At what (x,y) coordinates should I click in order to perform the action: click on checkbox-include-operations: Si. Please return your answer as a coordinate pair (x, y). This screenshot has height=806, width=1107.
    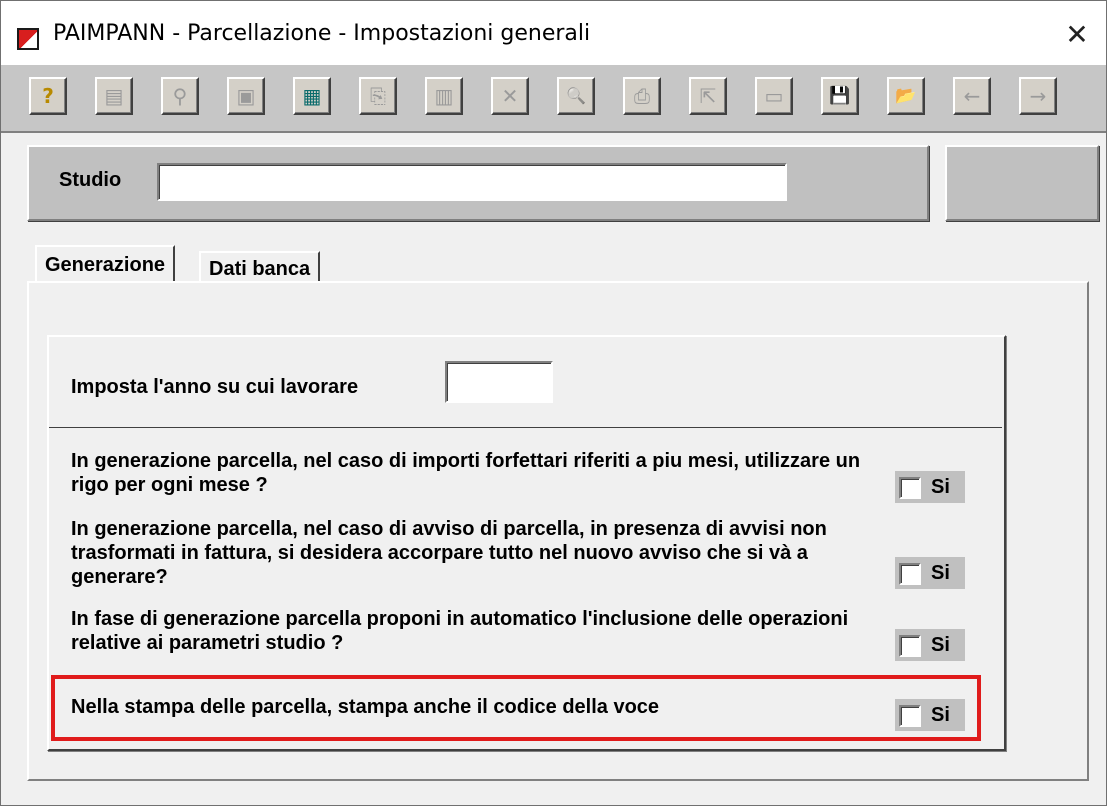
    Looking at the image, I should click on (930, 645).